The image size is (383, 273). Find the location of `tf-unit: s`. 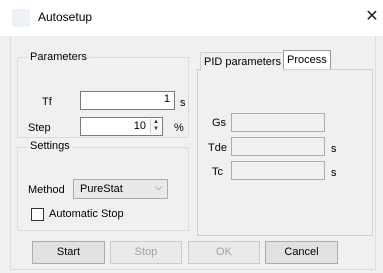

tf-unit: s is located at coordinates (183, 103).